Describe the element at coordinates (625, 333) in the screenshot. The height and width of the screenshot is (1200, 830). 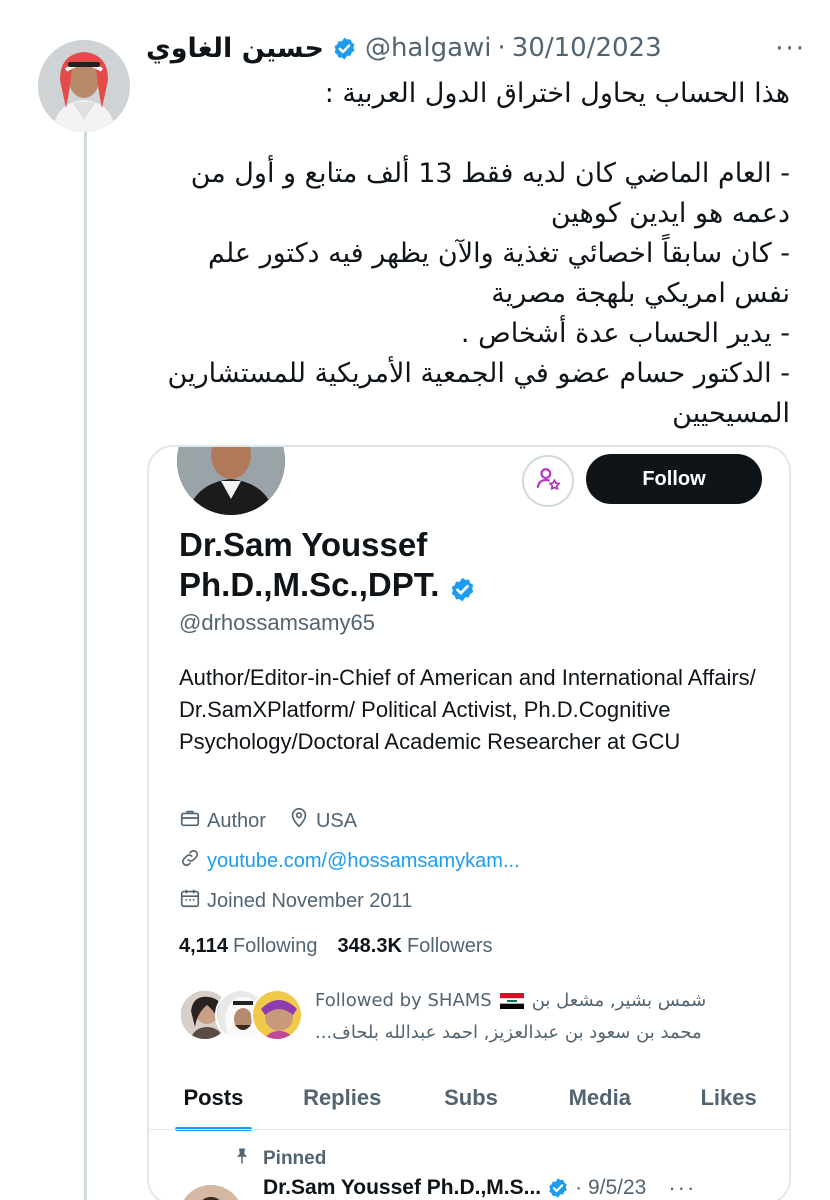
I see `tweet-line: - يدير الحساب عدة أشخاص .` at that location.